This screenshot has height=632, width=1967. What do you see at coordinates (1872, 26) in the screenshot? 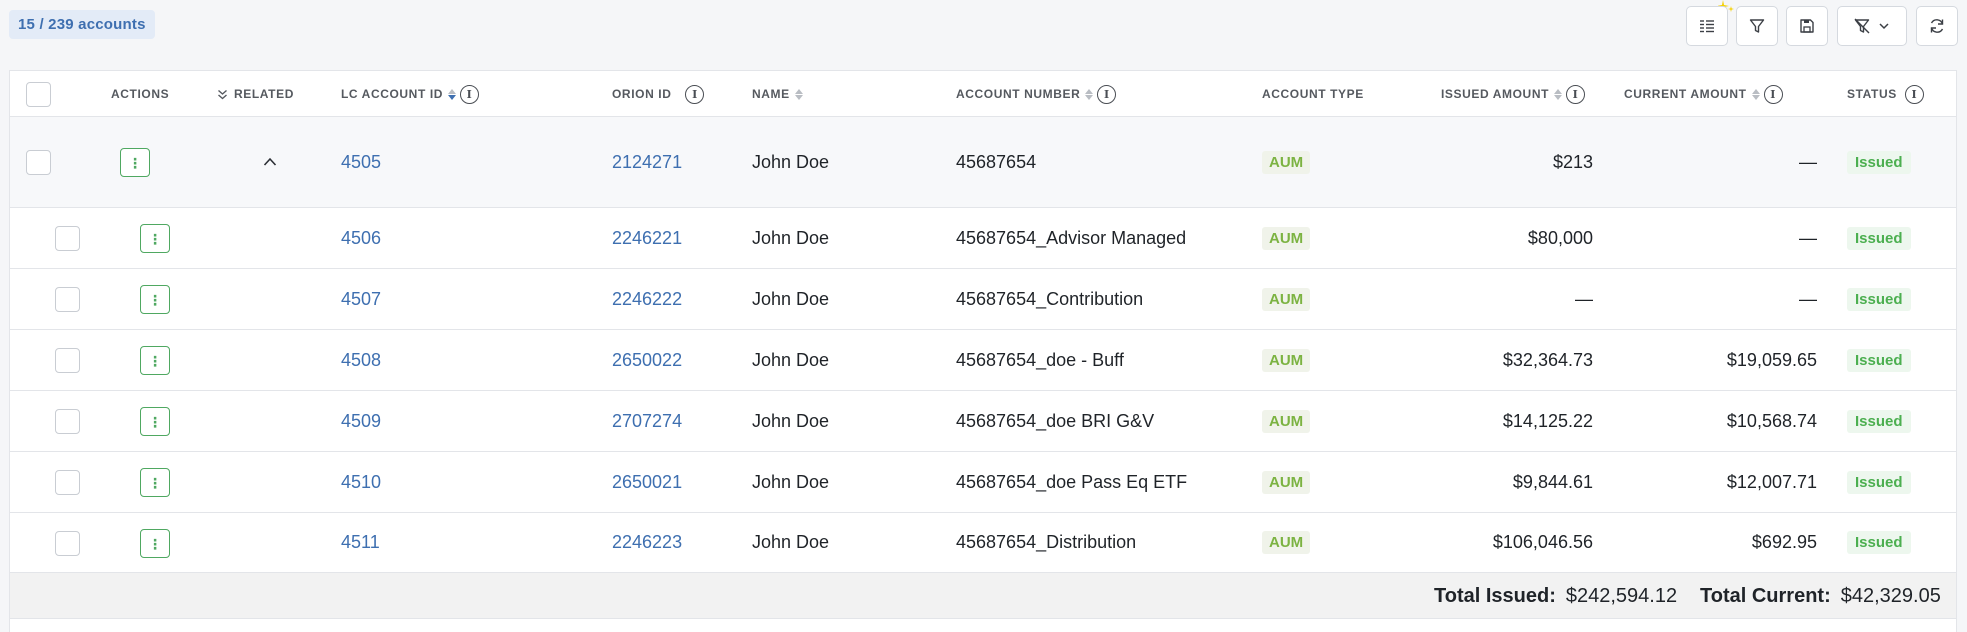
I see `clear-filter-dropdown` at bounding box center [1872, 26].